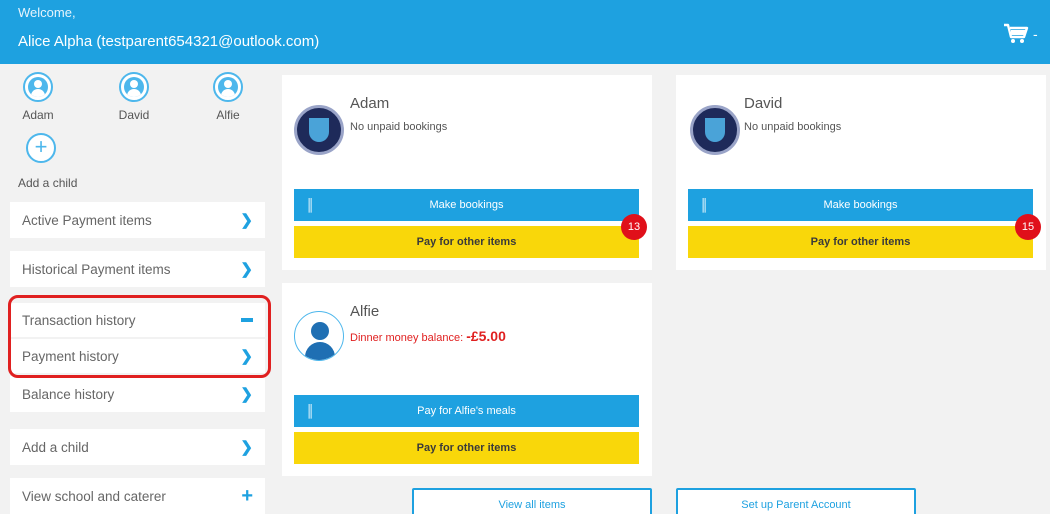 Image resolution: width=1050 pixels, height=514 pixels. I want to click on menu-balance-history: Balance history ❯, so click(137, 394).